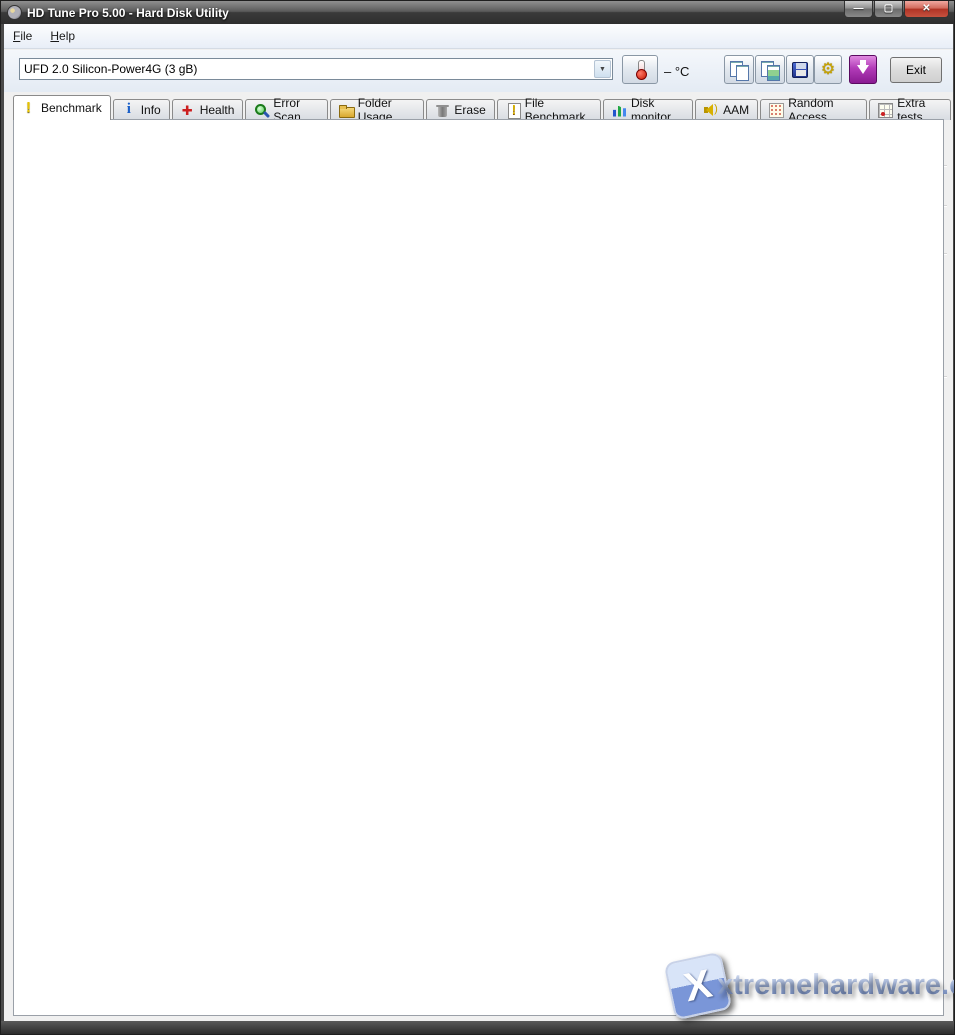  Describe the element at coordinates (22, 36) in the screenshot. I see `menu-file: File` at that location.